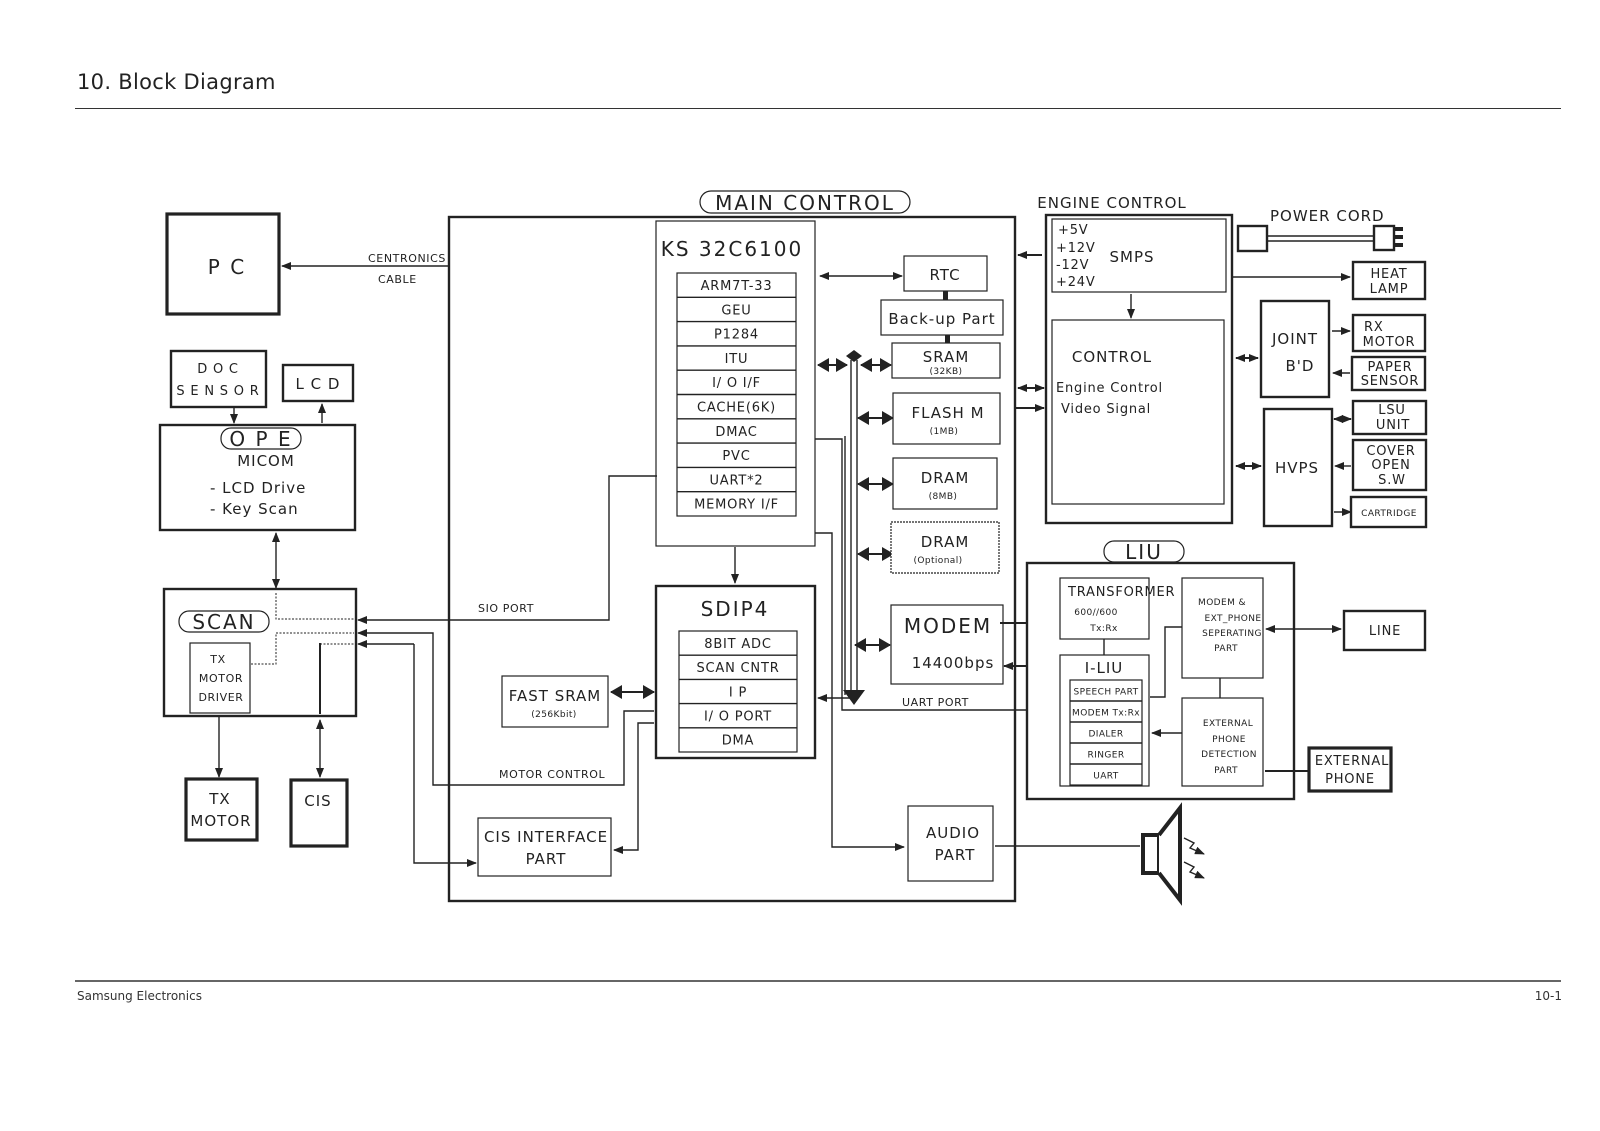 Image resolution: width=1600 pixels, height=1131 pixels. I want to click on sdip4-module: I P, so click(738, 692).